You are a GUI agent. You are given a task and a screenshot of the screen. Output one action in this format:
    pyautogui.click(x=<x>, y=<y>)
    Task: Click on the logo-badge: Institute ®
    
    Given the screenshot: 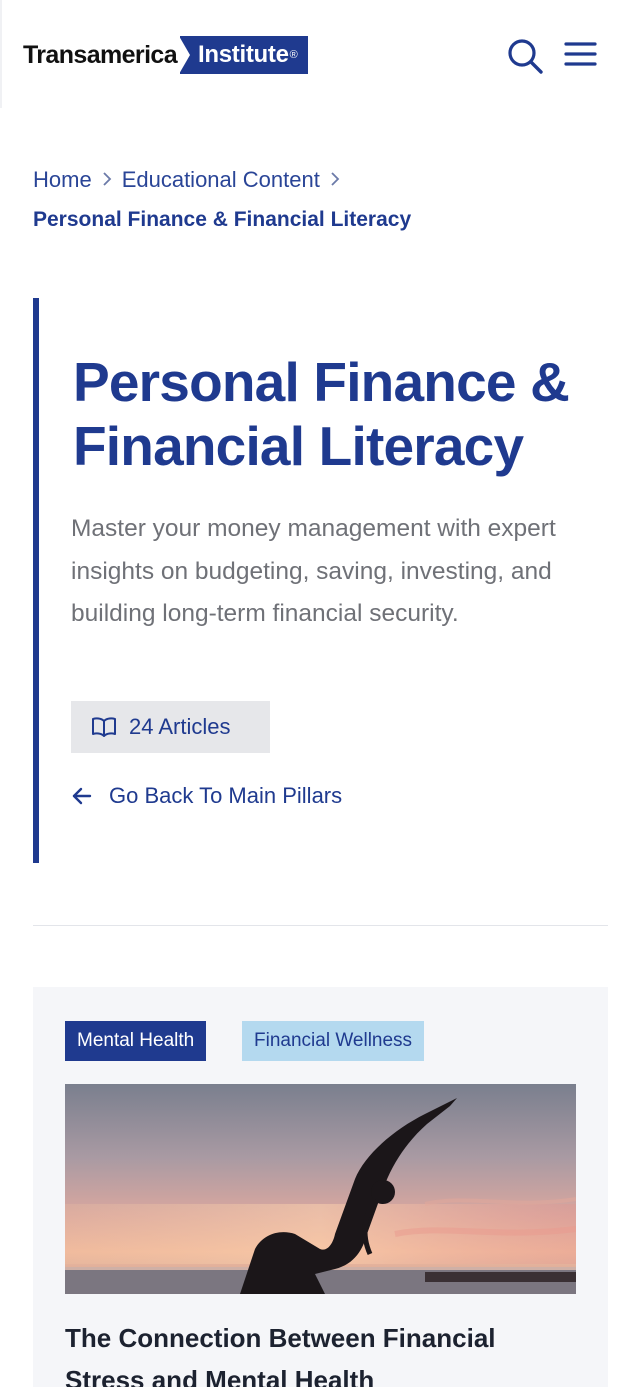 What is the action you would take?
    pyautogui.click(x=243, y=55)
    